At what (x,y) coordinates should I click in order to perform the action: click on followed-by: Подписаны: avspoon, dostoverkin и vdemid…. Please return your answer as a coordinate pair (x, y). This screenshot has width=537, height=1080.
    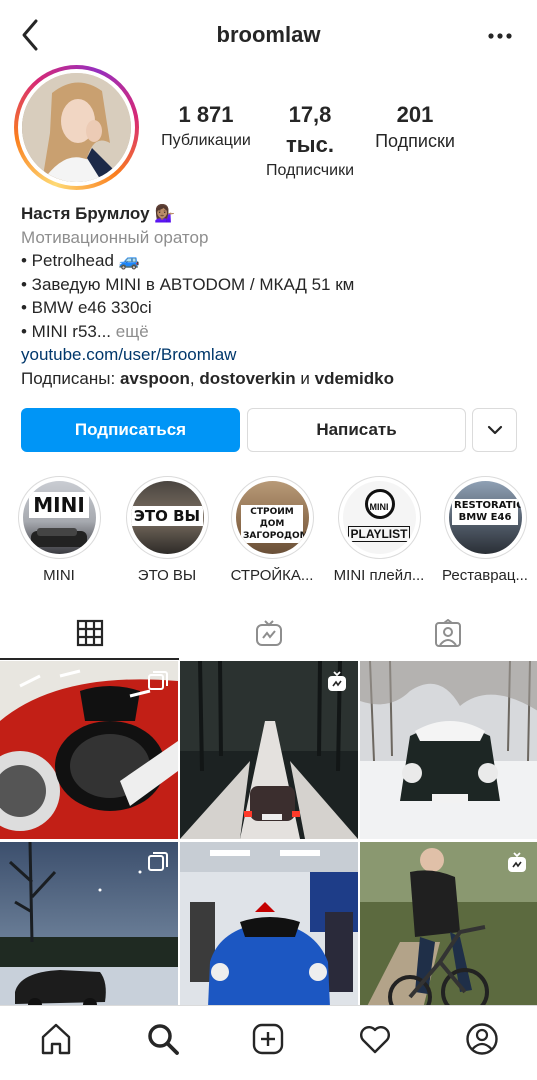
    Looking at the image, I should click on (271, 379).